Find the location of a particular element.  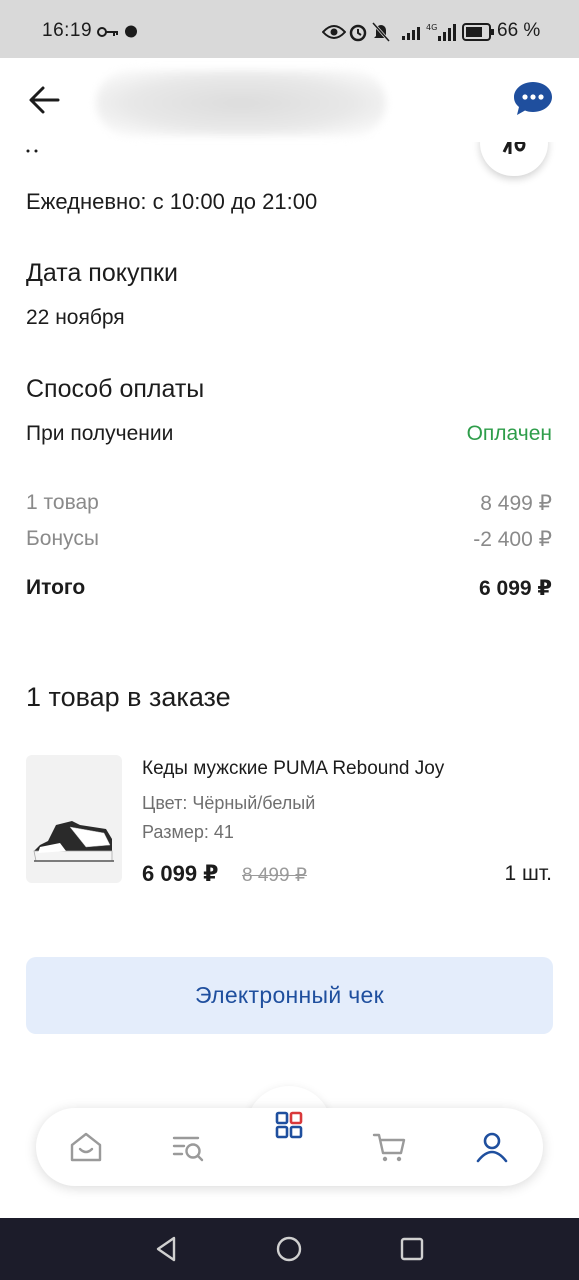

signal-4g-icon: 4G is located at coordinates (442, 34).